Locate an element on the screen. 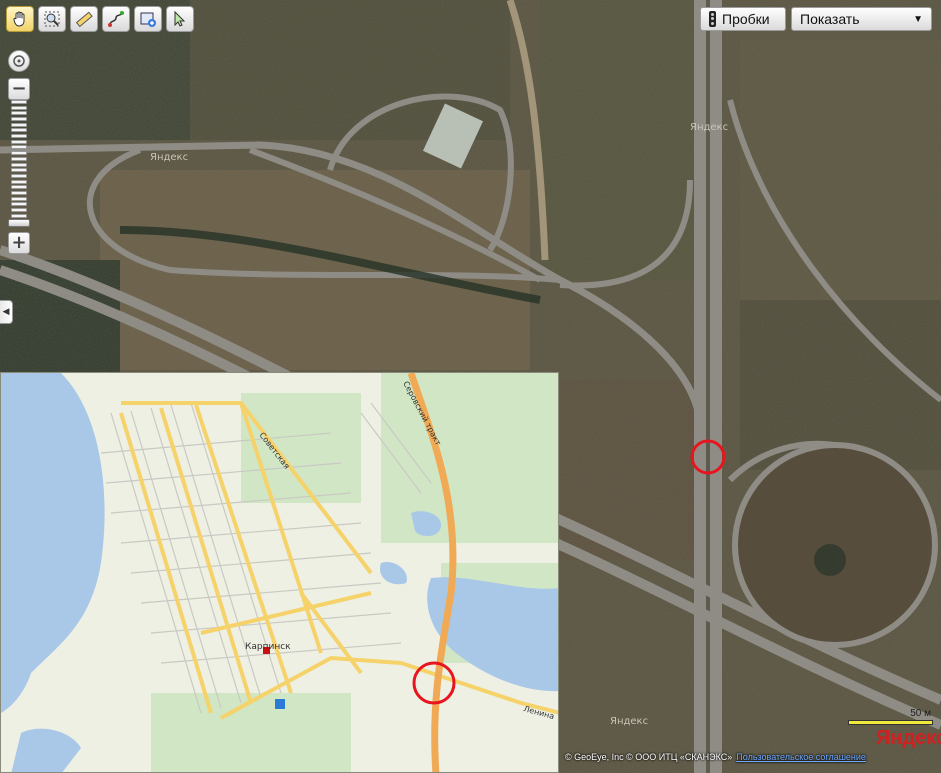  ruler-icon is located at coordinates (84, 19).